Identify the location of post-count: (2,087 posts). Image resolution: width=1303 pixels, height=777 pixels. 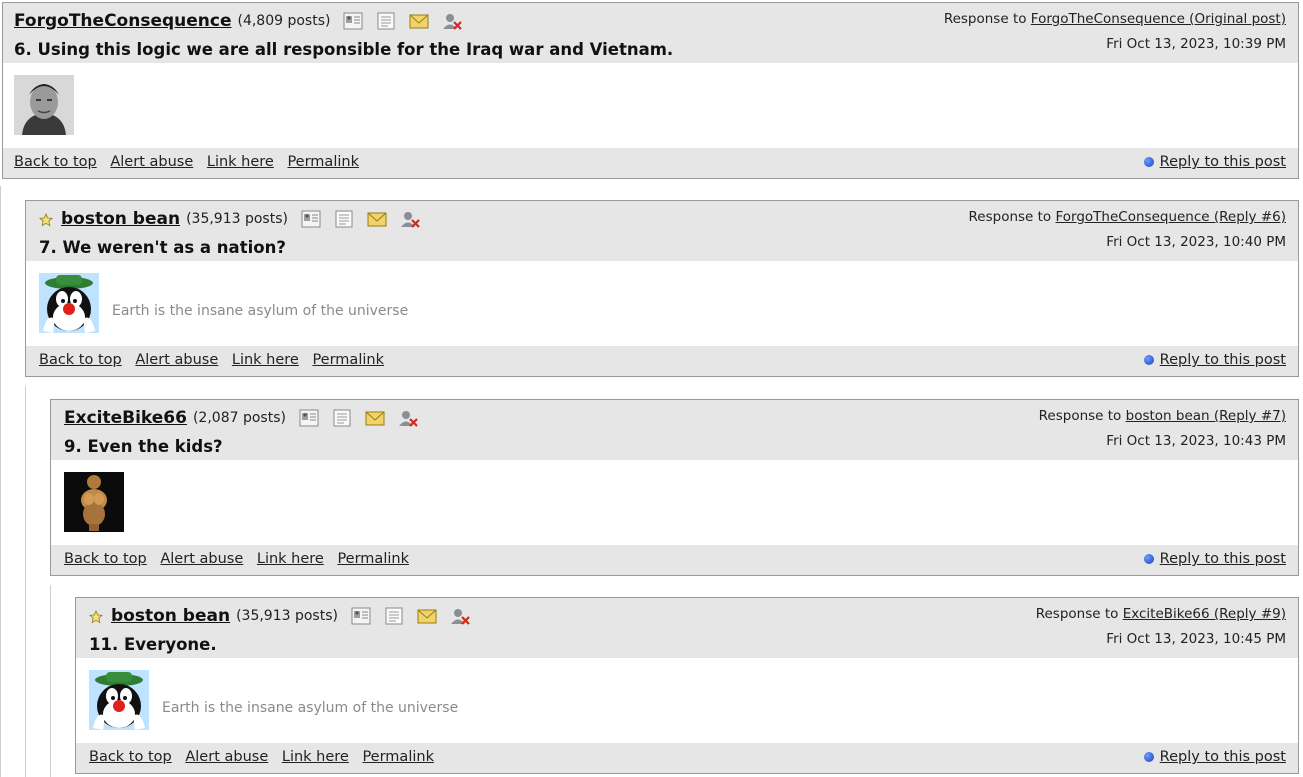
(239, 418).